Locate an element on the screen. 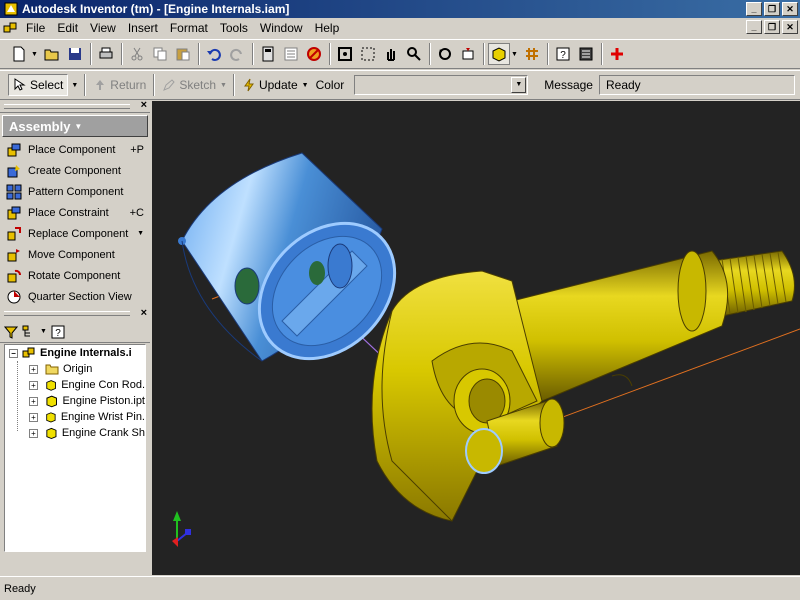 This screenshot has height=600, width=800. doc-close-button: ✕ is located at coordinates (790, 27).